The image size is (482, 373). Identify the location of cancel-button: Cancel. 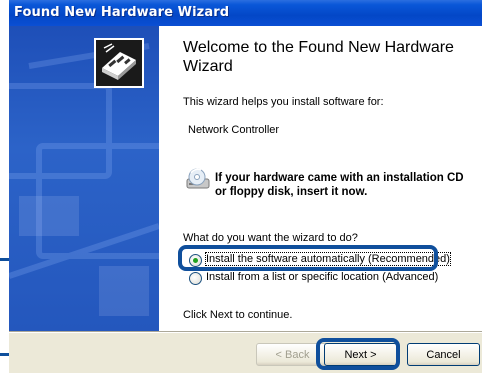
(443, 354).